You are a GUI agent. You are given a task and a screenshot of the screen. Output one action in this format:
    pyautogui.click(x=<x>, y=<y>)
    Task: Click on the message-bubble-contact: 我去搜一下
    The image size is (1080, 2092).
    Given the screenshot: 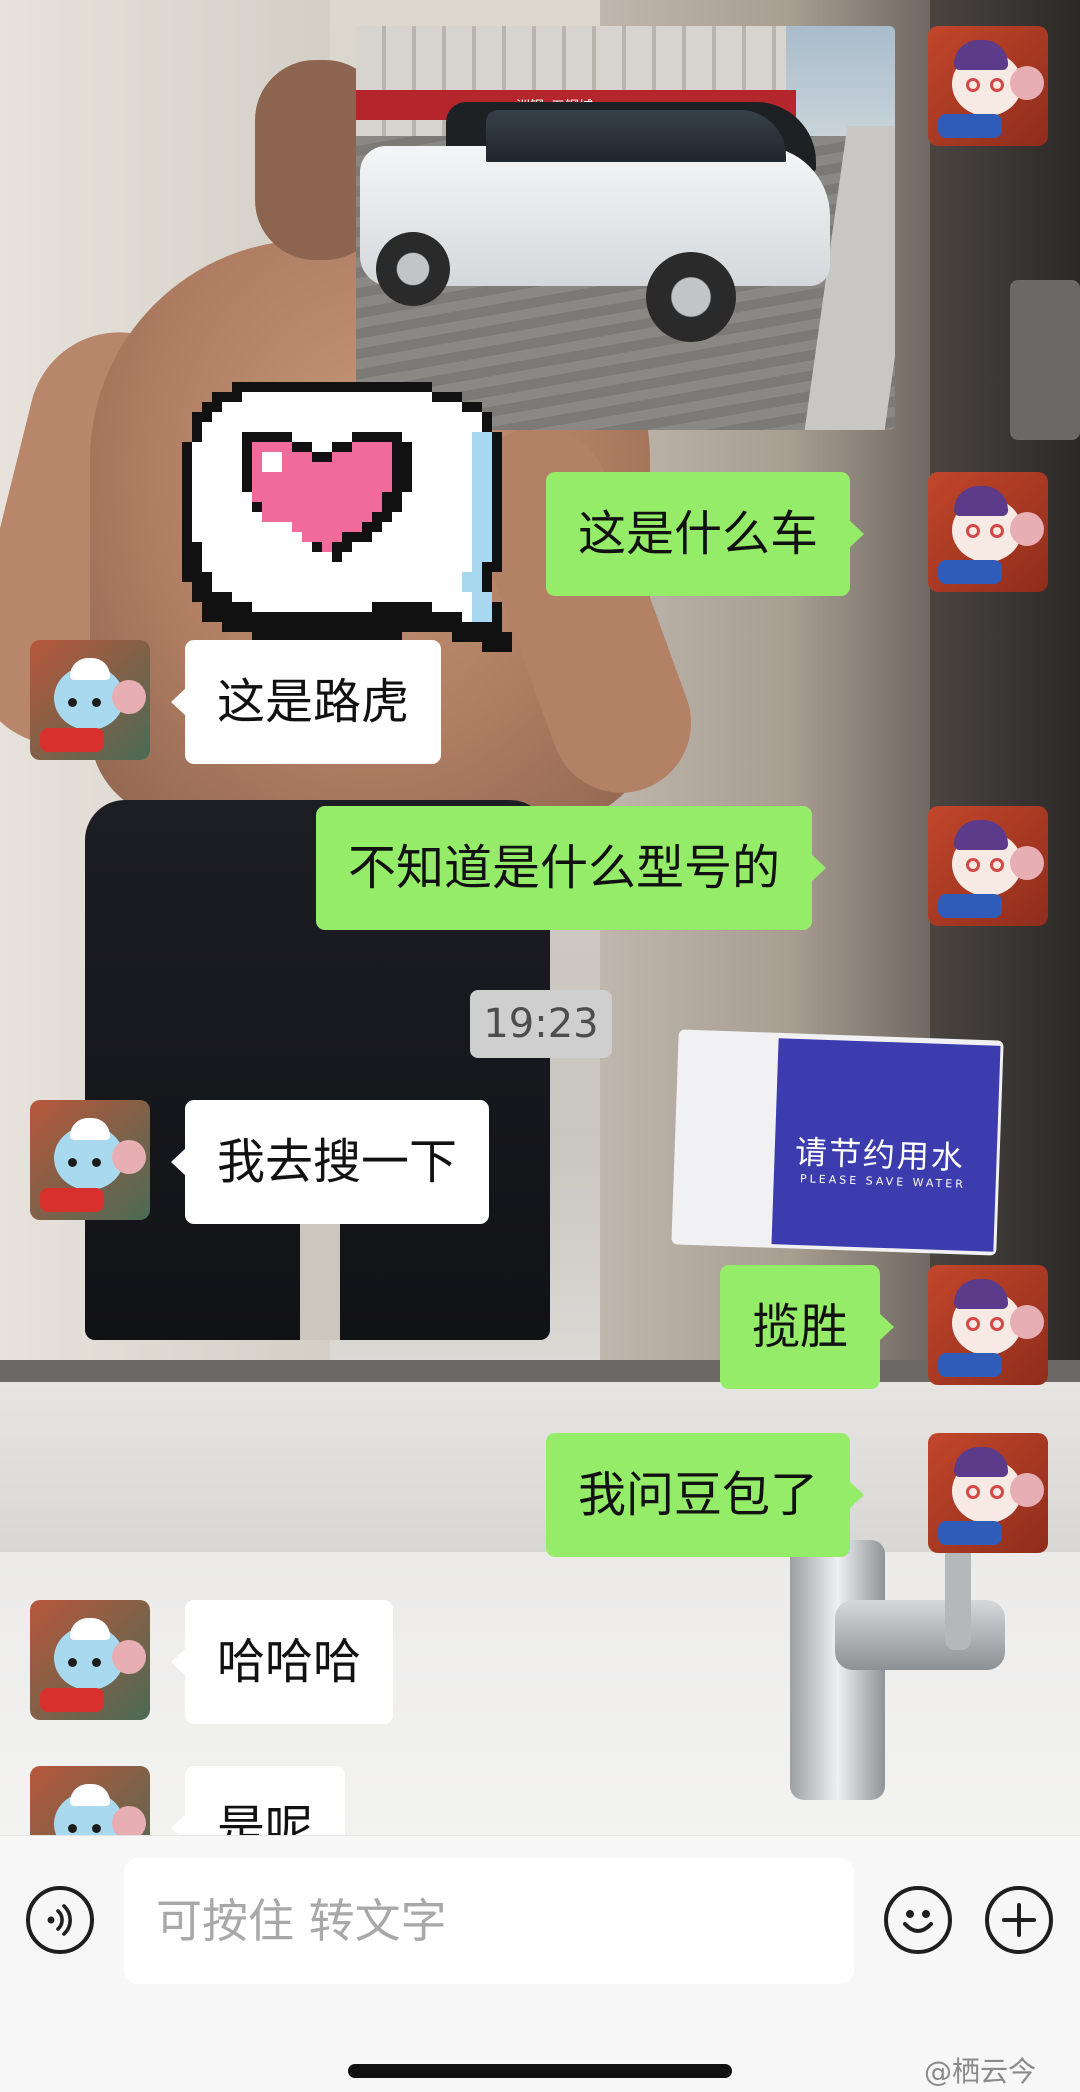 What is the action you would take?
    pyautogui.click(x=330, y=1162)
    